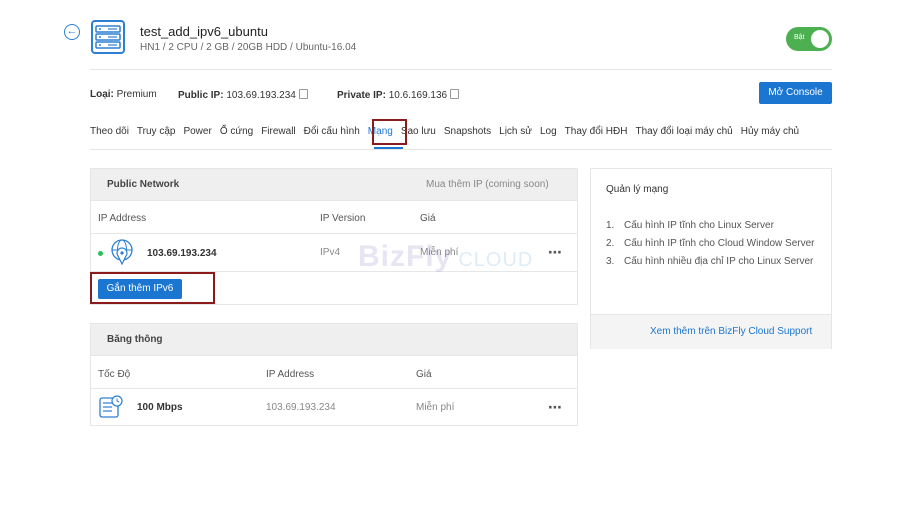 This screenshot has height=511, width=920. I want to click on public-ip-info: Public IP: 103.69.193.234, so click(243, 95).